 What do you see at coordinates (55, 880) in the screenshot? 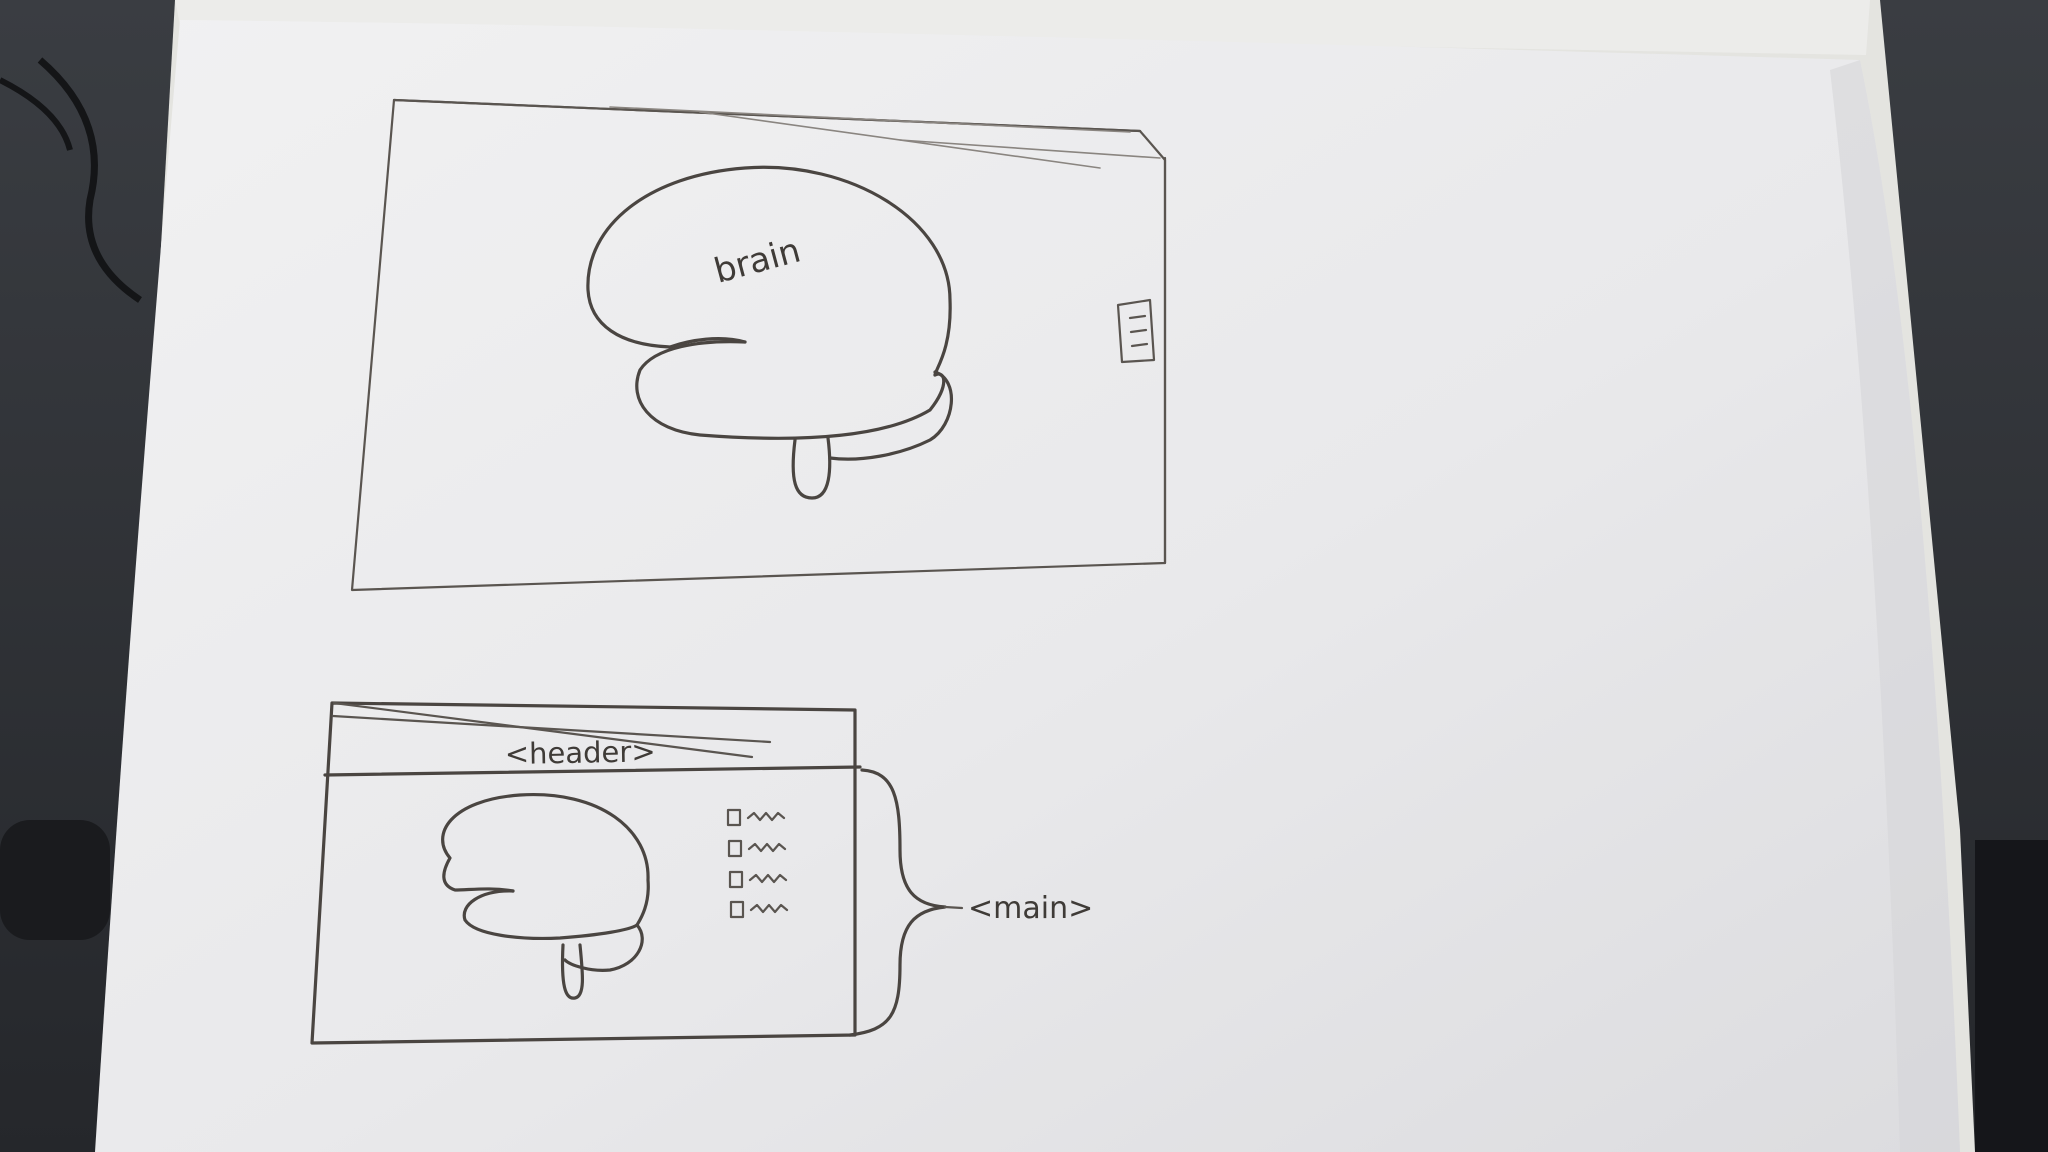
I see `desk-object` at bounding box center [55, 880].